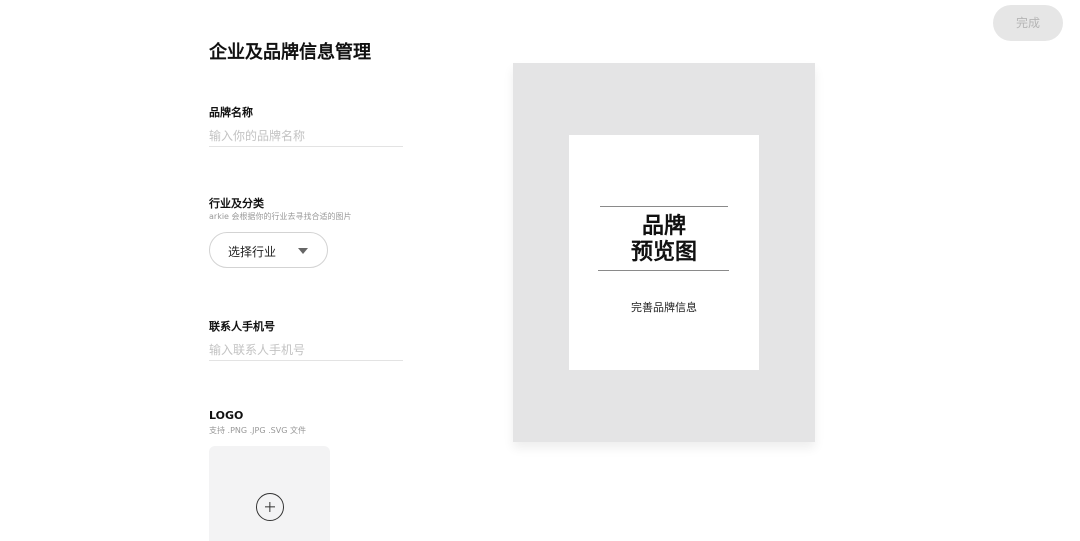 The width and height of the screenshot is (1080, 541). What do you see at coordinates (303, 251) in the screenshot?
I see `caret-down-icon` at bounding box center [303, 251].